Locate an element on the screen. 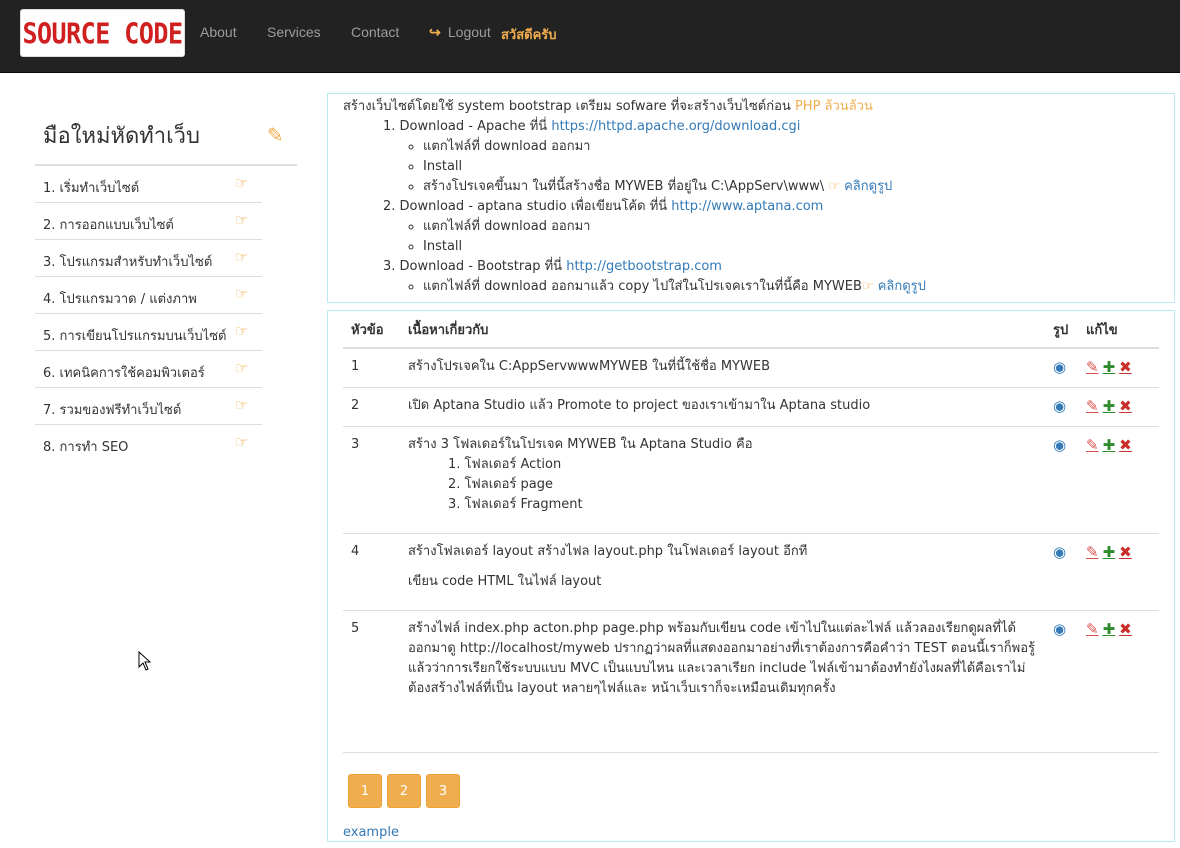 The width and height of the screenshot is (1180, 848). sidebar-item-7: 7. รวมของฟรีทำเว็บไซต์ ☞ is located at coordinates (148, 406).